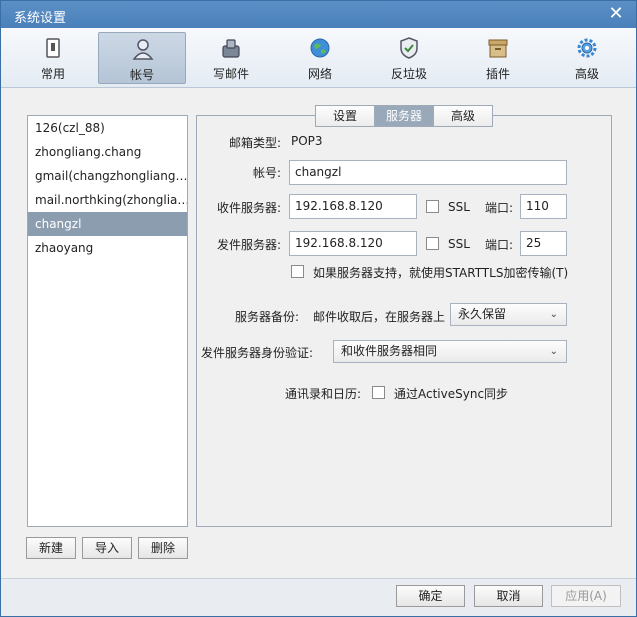 This screenshot has width=637, height=617. Describe the element at coordinates (353, 243) in the screenshot. I see `outgoing-server-field: 192.168.8.120` at that location.